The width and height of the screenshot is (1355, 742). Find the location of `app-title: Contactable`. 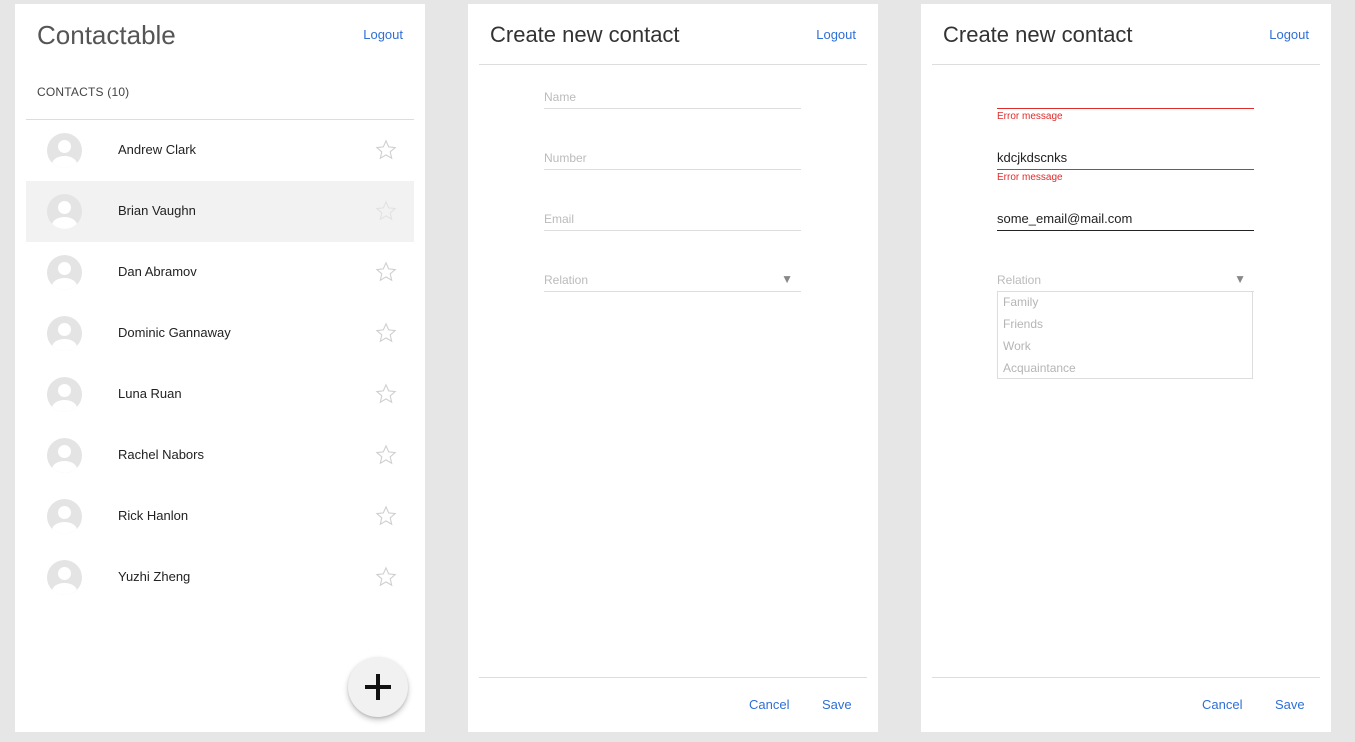

app-title: Contactable is located at coordinates (106, 35).